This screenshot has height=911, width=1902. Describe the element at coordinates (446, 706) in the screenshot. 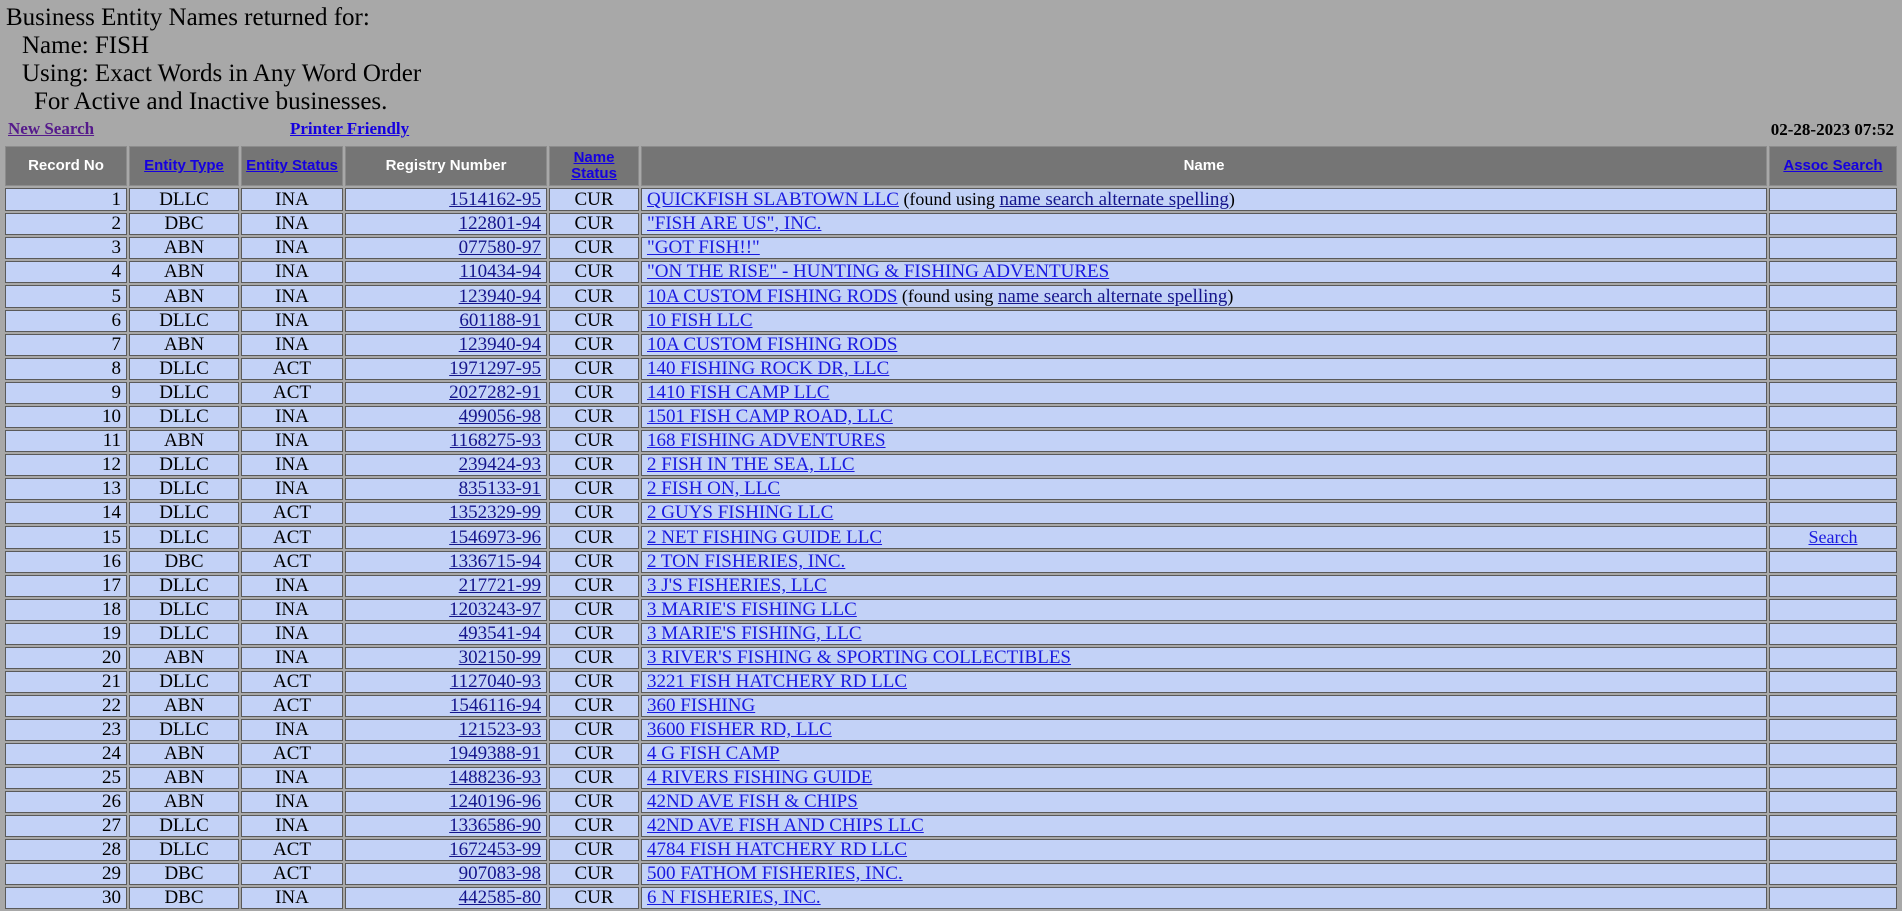

I see `cell-registry-number: 1546116-94` at that location.